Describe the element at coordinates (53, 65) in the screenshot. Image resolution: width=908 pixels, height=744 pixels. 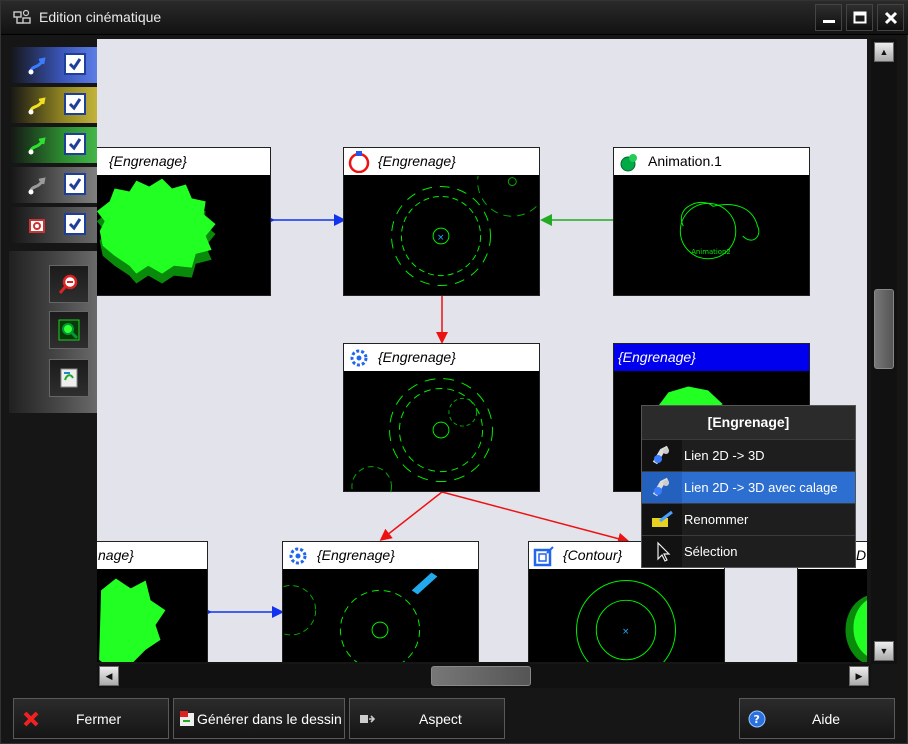
I see `layer-row-blue` at that location.